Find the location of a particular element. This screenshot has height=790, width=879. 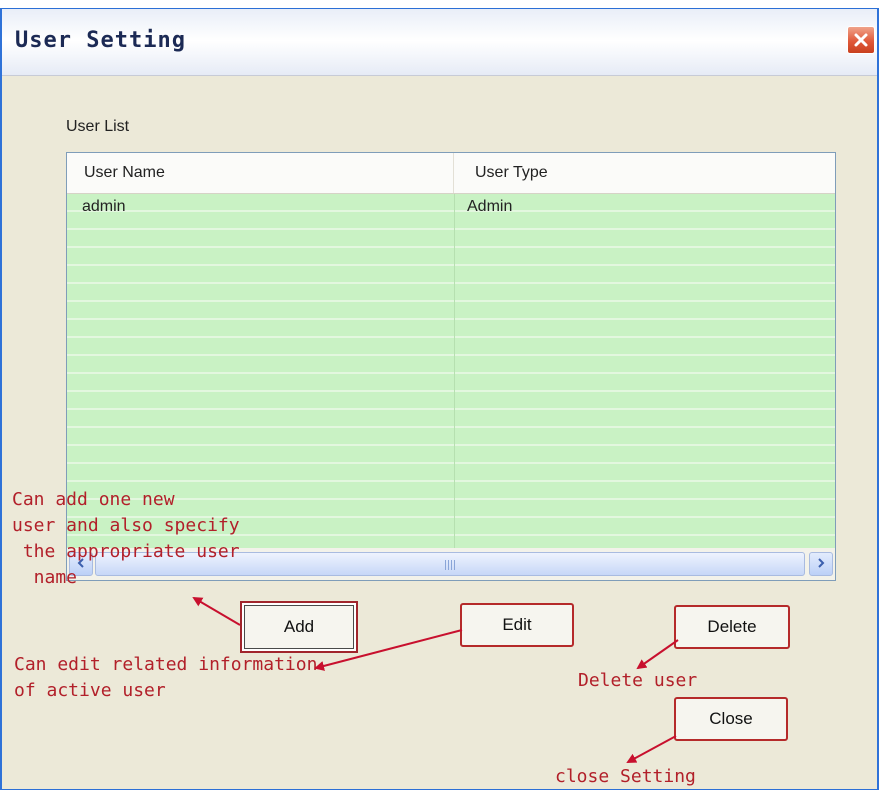

close-annotation: close Setting is located at coordinates (625, 776).